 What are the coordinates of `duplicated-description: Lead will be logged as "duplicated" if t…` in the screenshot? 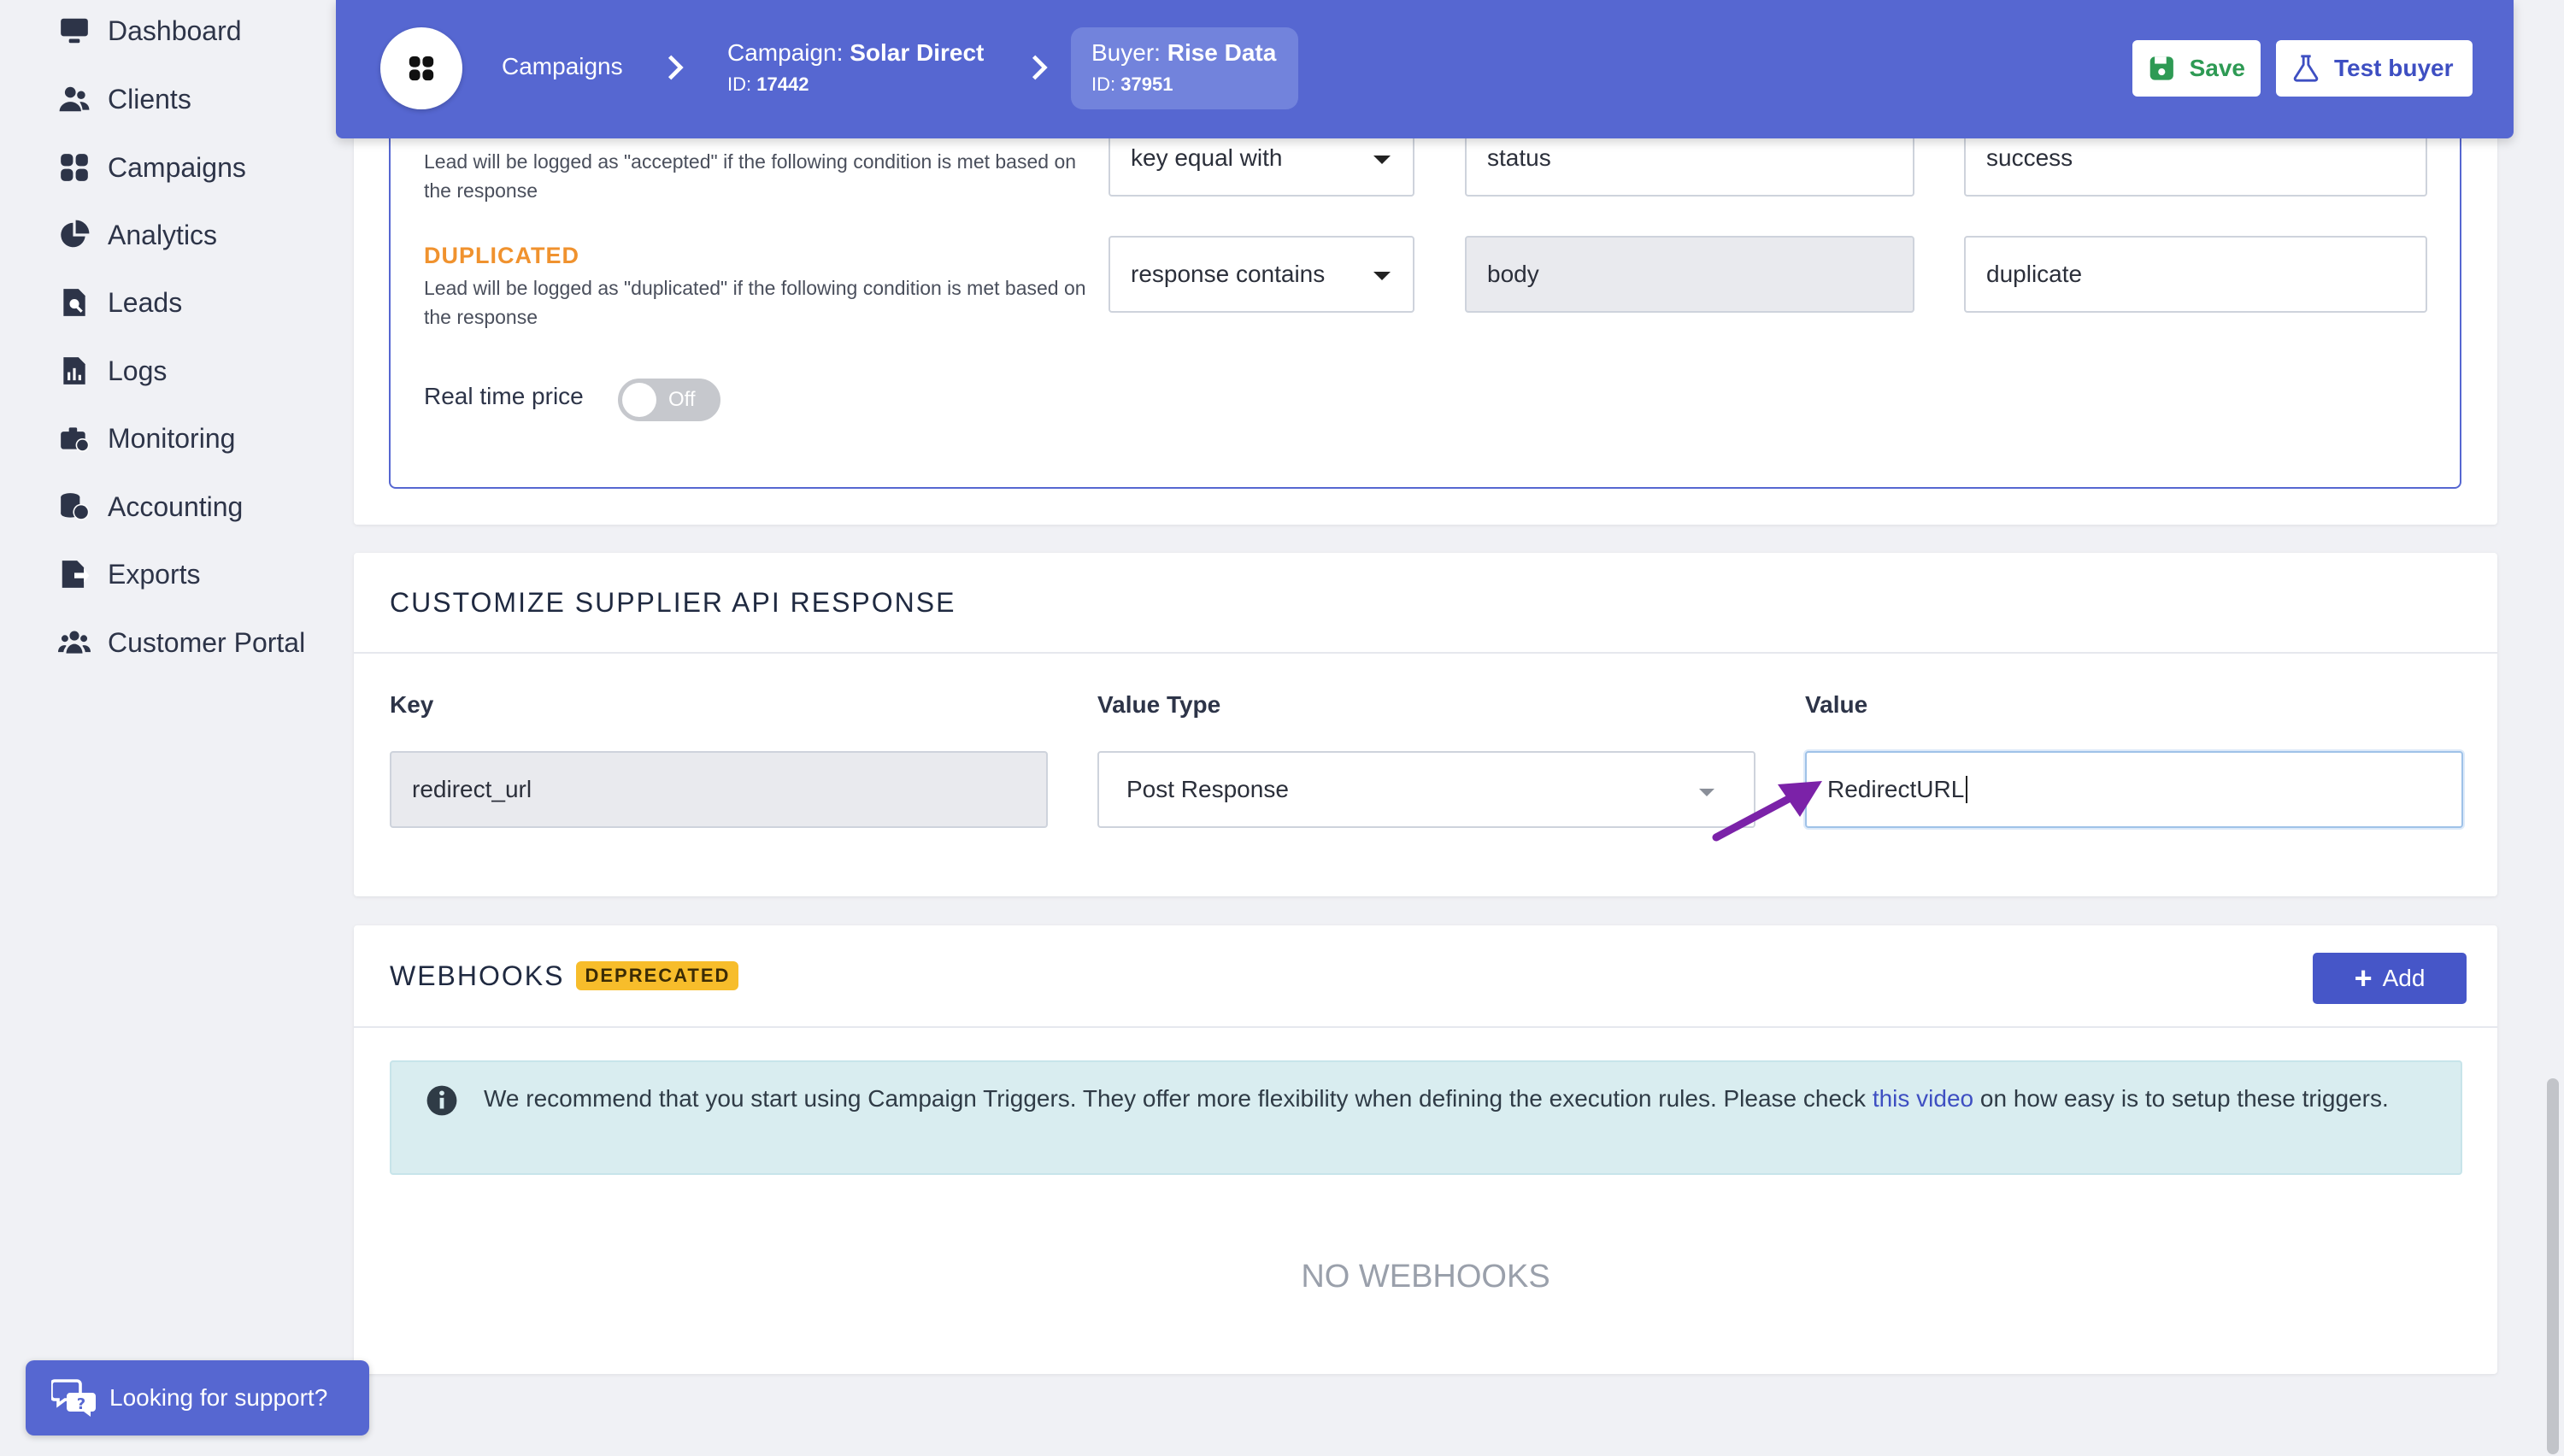 It's located at (755, 303).